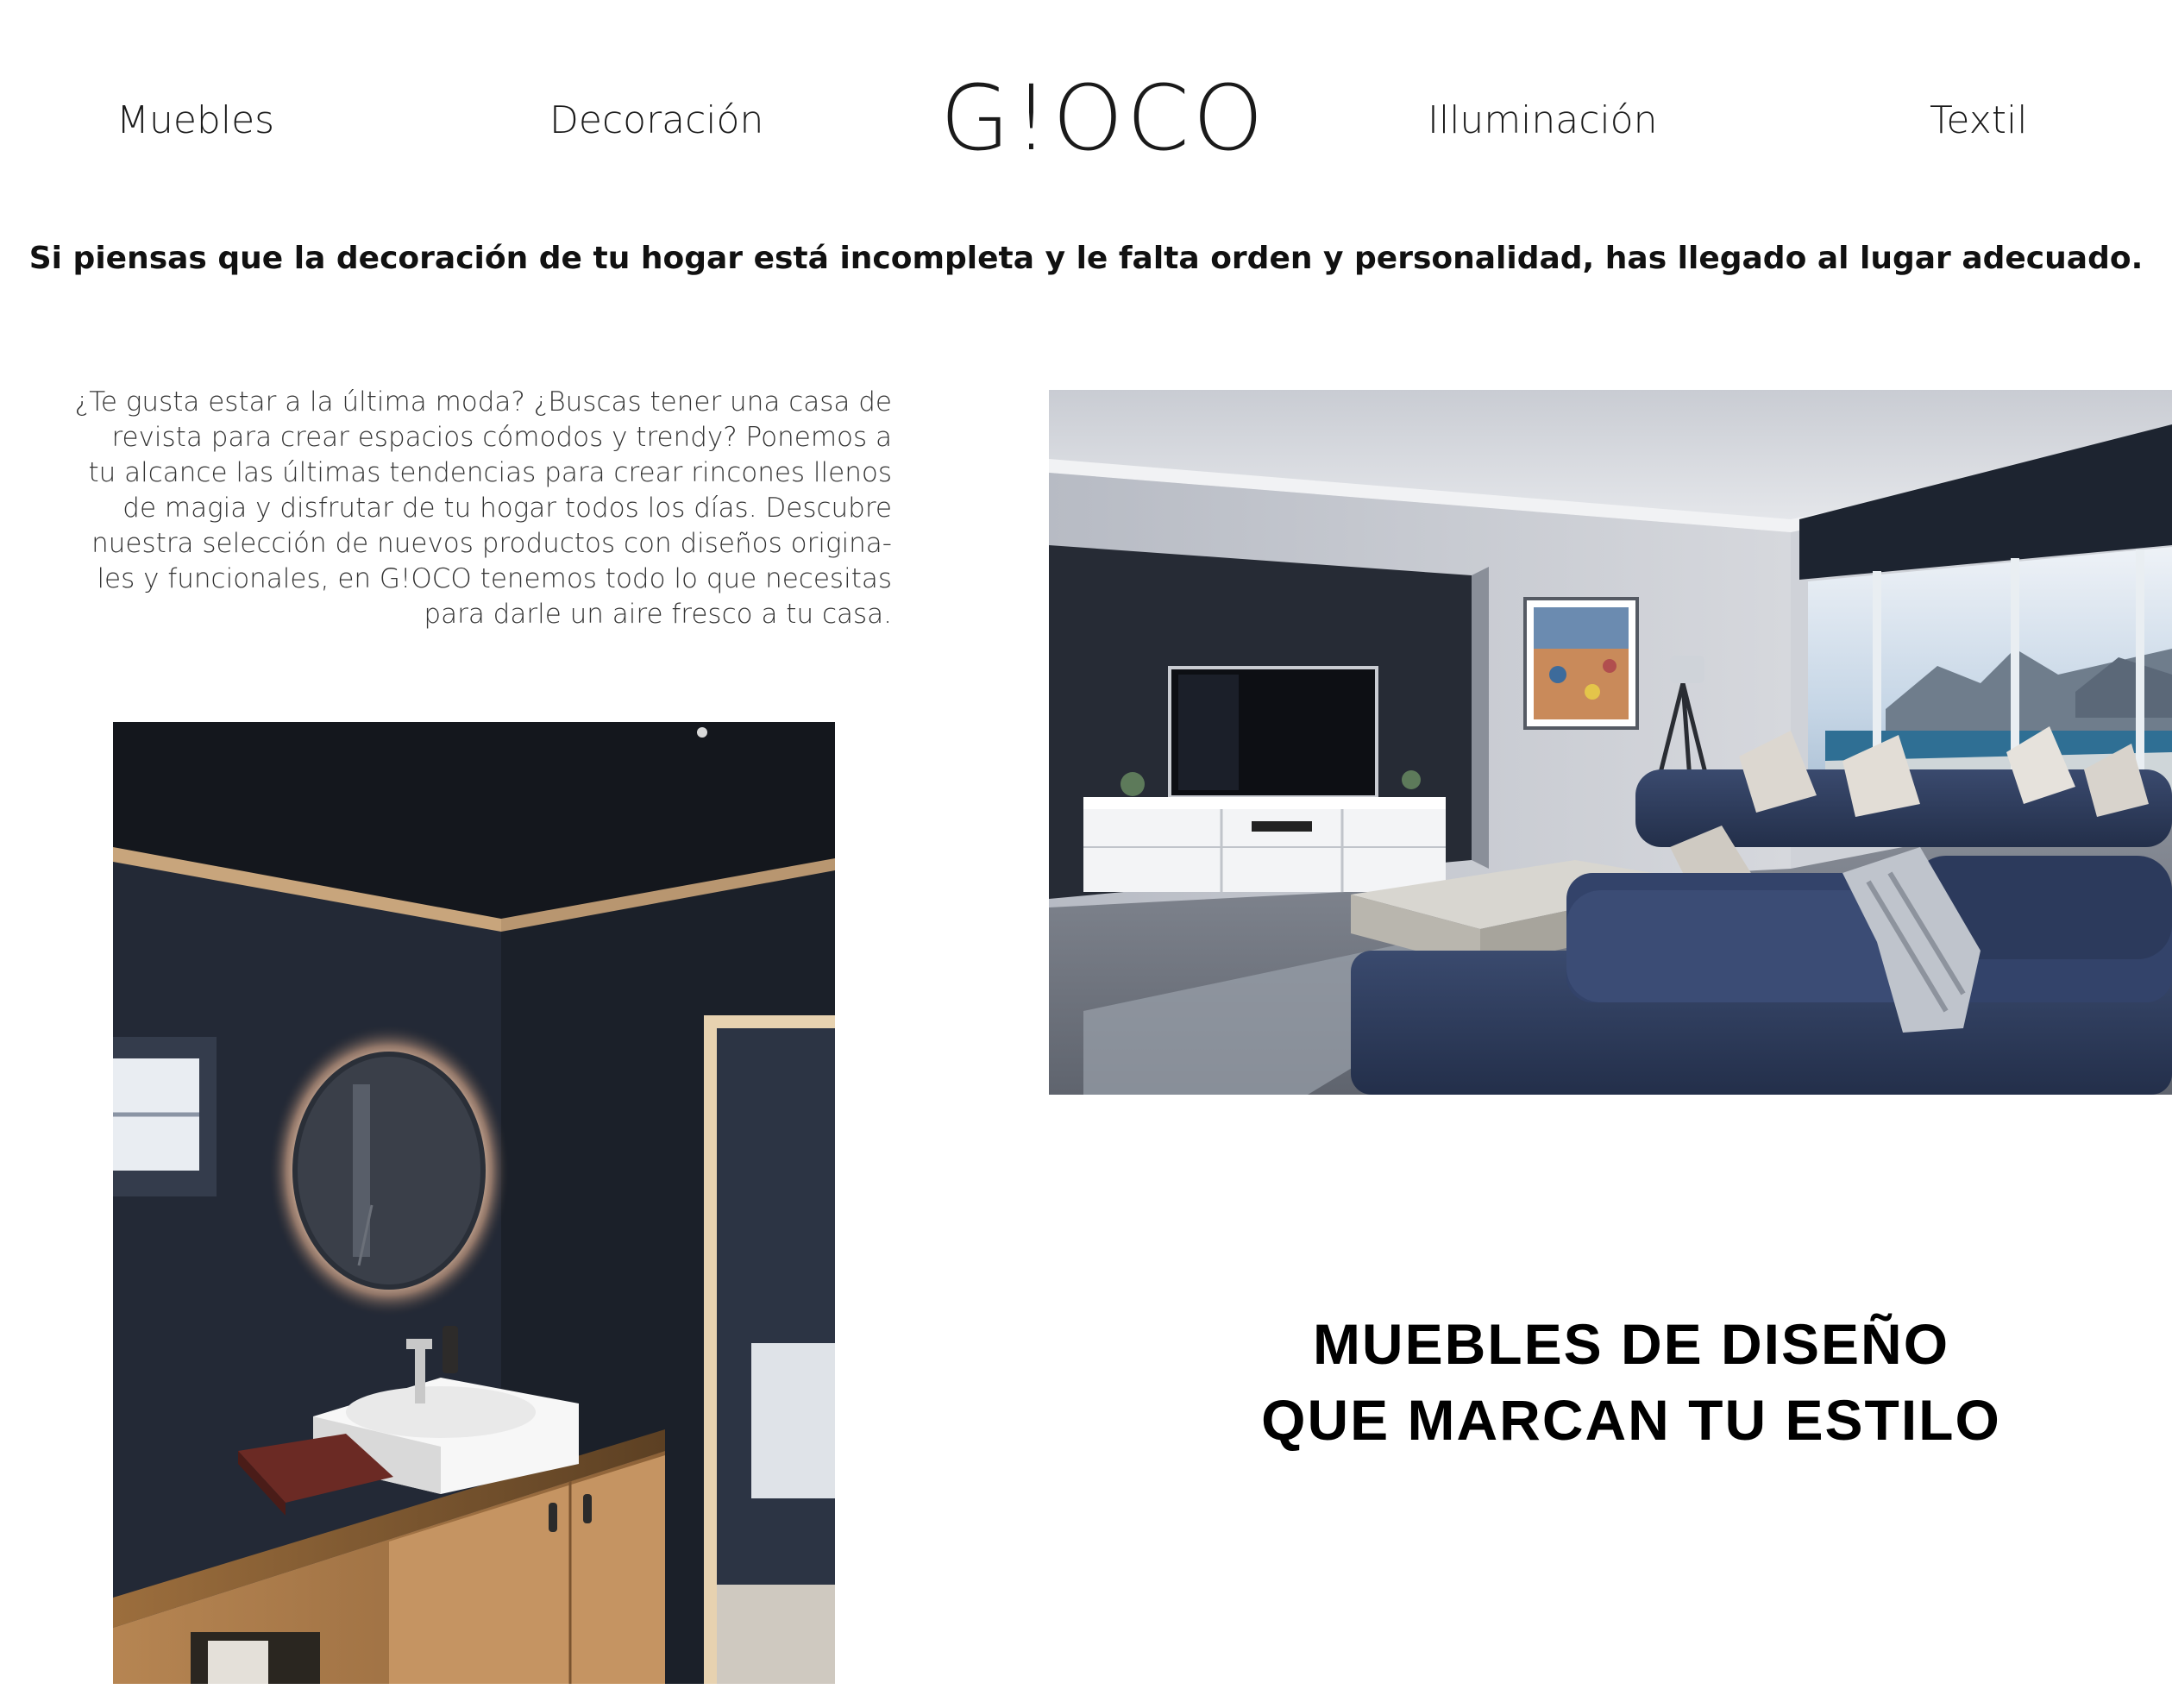 The width and height of the screenshot is (2172, 1708). I want to click on nav-link-textil: Textil, so click(1979, 121).